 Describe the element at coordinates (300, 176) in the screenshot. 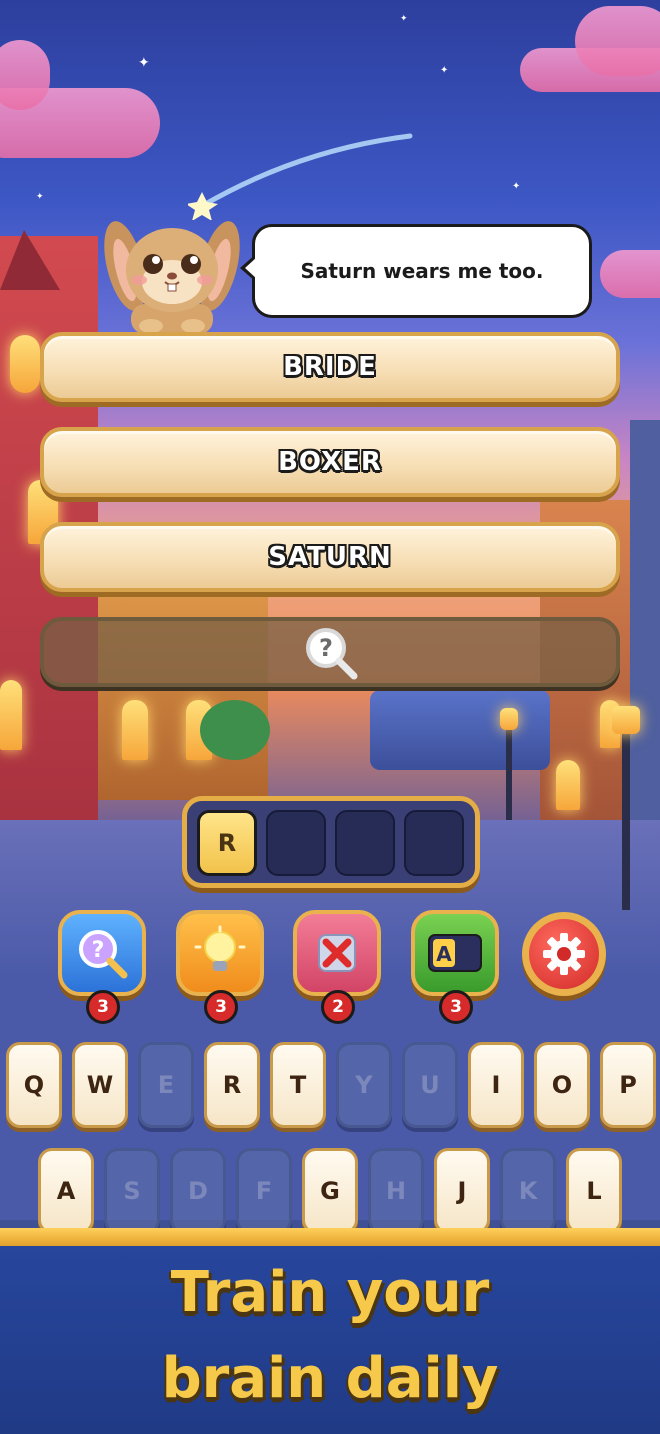

I see `shooting-star-icon` at that location.